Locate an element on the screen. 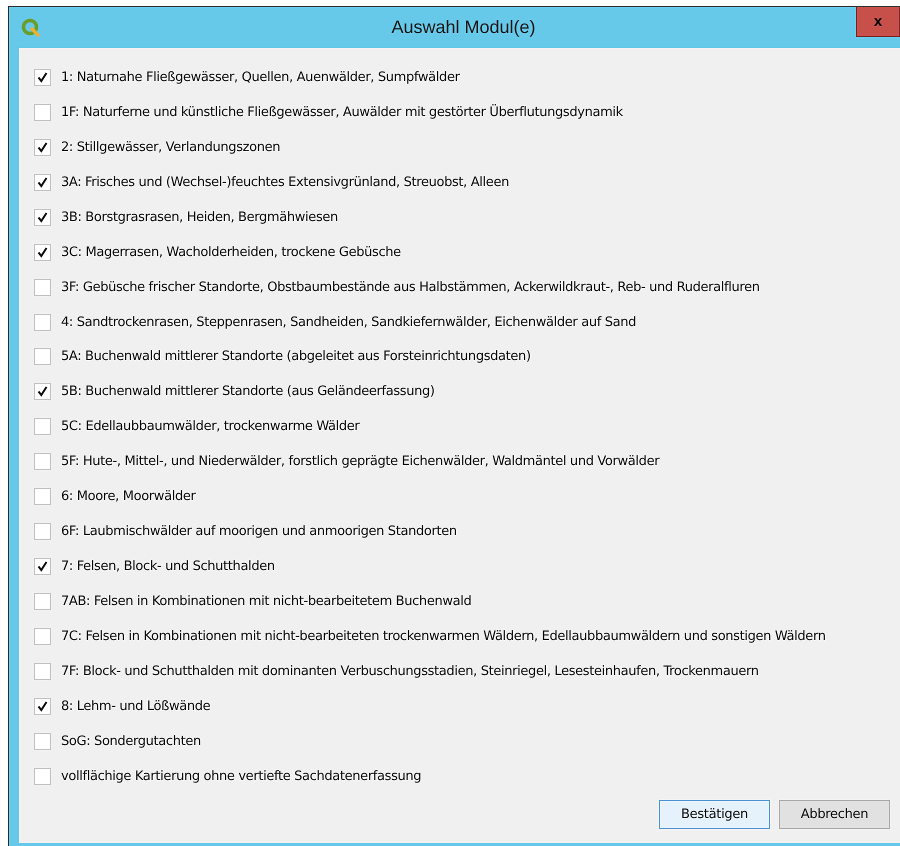 This screenshot has width=900, height=846. checkbox-label: 5C: Edellaubbaumwälder, trockenwarme Wälder is located at coordinates (210, 426).